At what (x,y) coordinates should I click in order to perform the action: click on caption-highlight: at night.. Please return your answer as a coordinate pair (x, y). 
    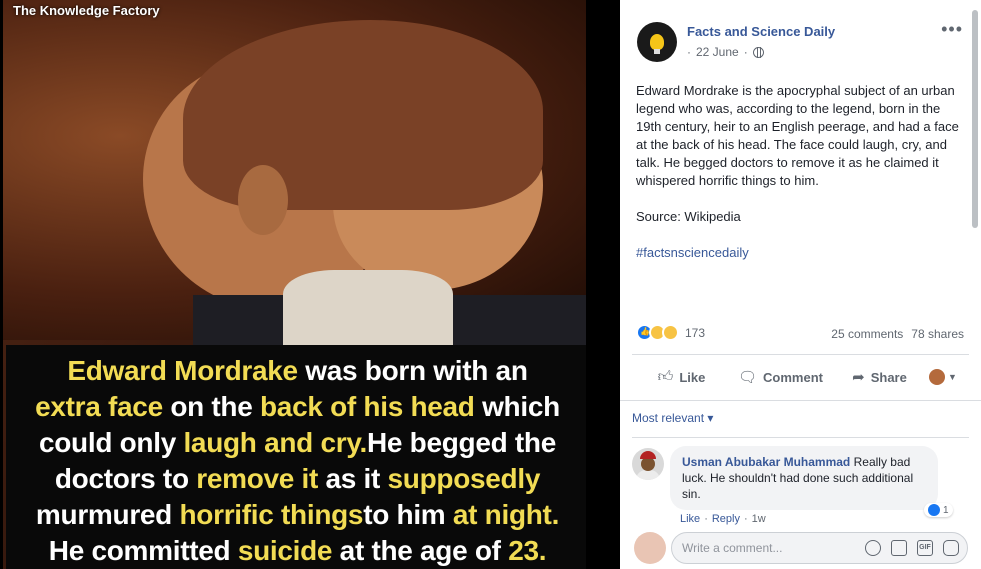
    Looking at the image, I should click on (506, 514).